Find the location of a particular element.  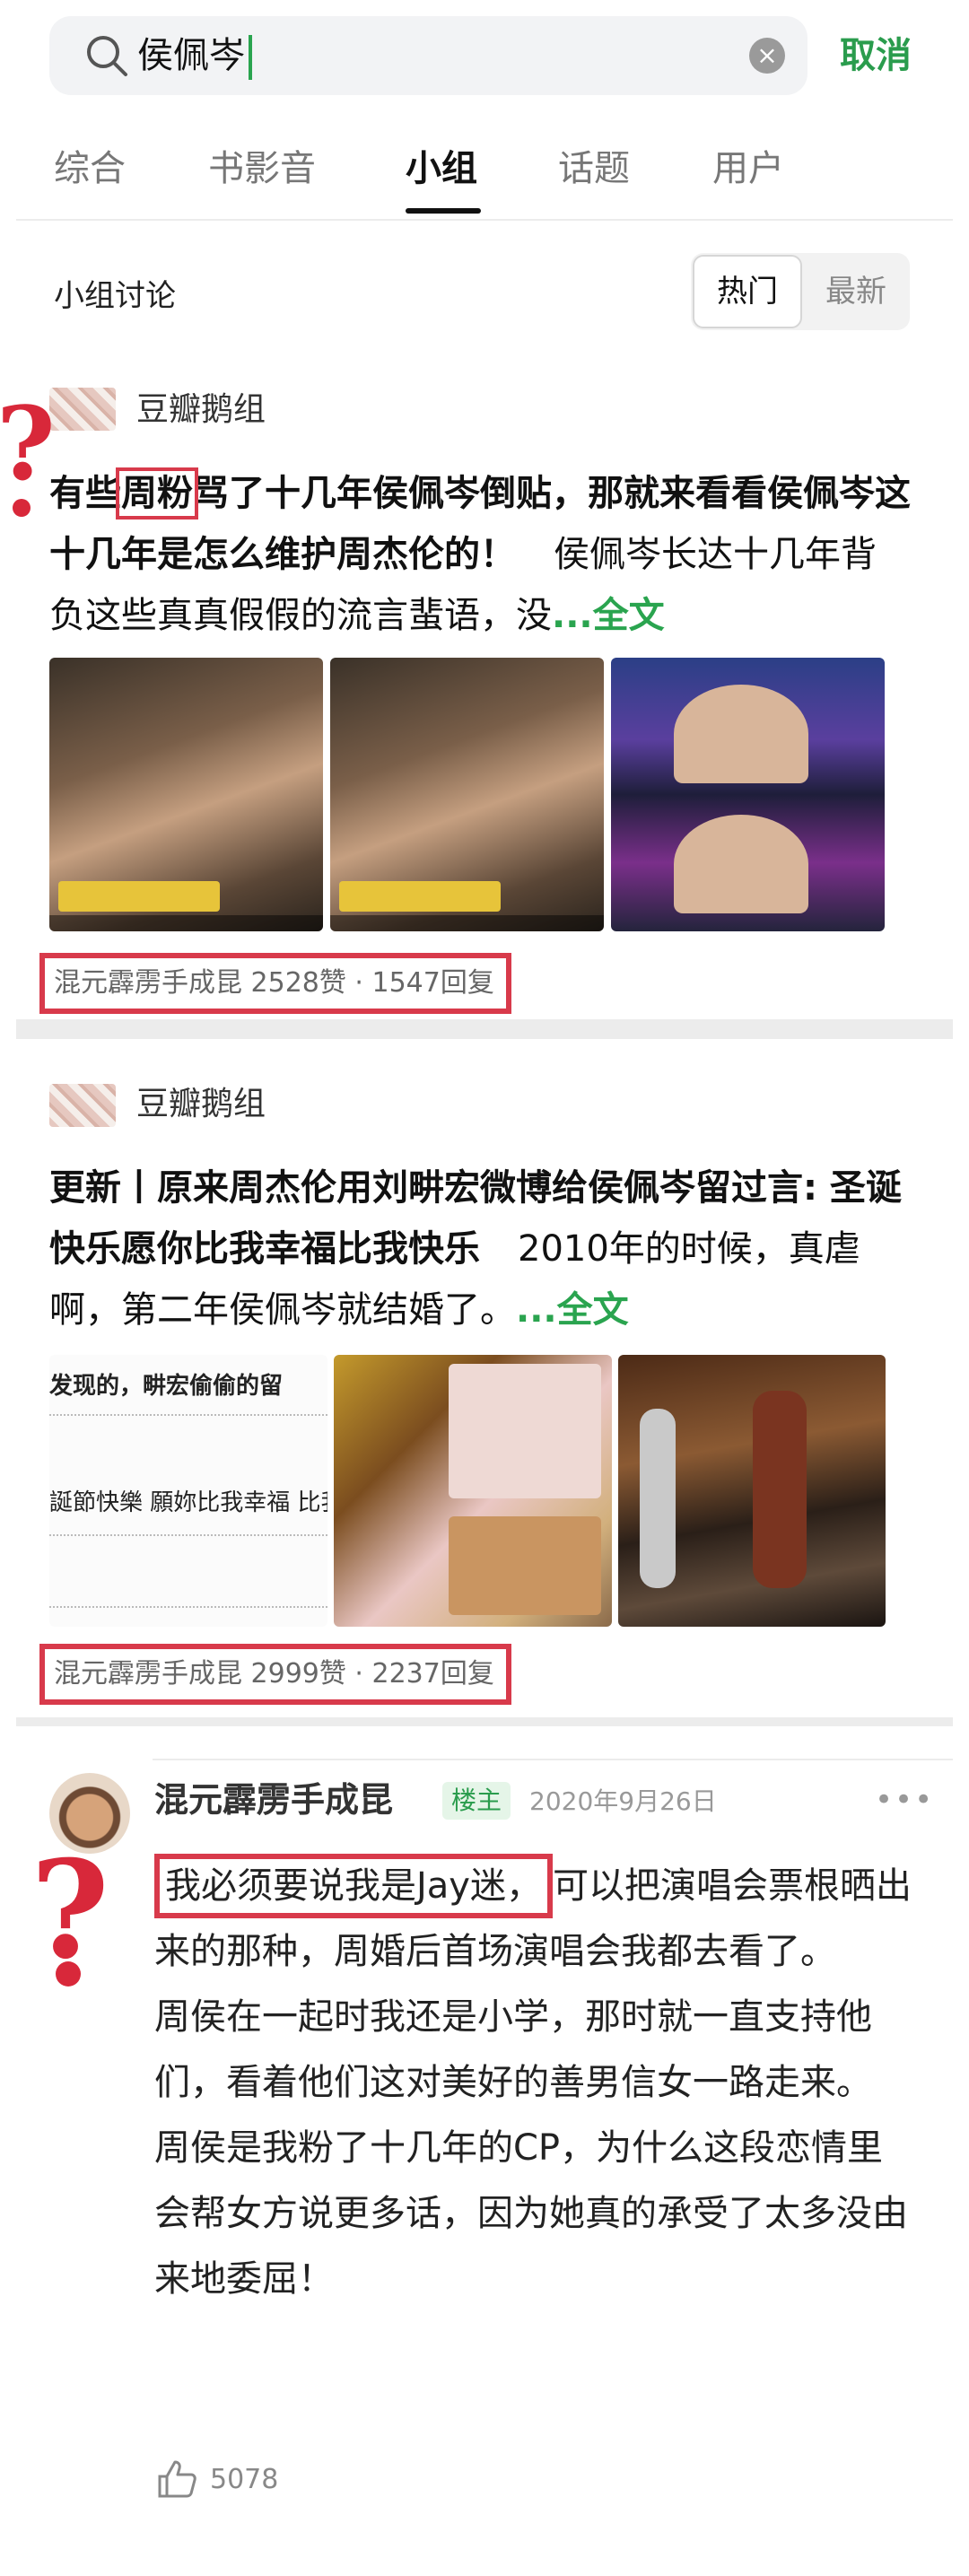

tab-divider is located at coordinates (484, 220).